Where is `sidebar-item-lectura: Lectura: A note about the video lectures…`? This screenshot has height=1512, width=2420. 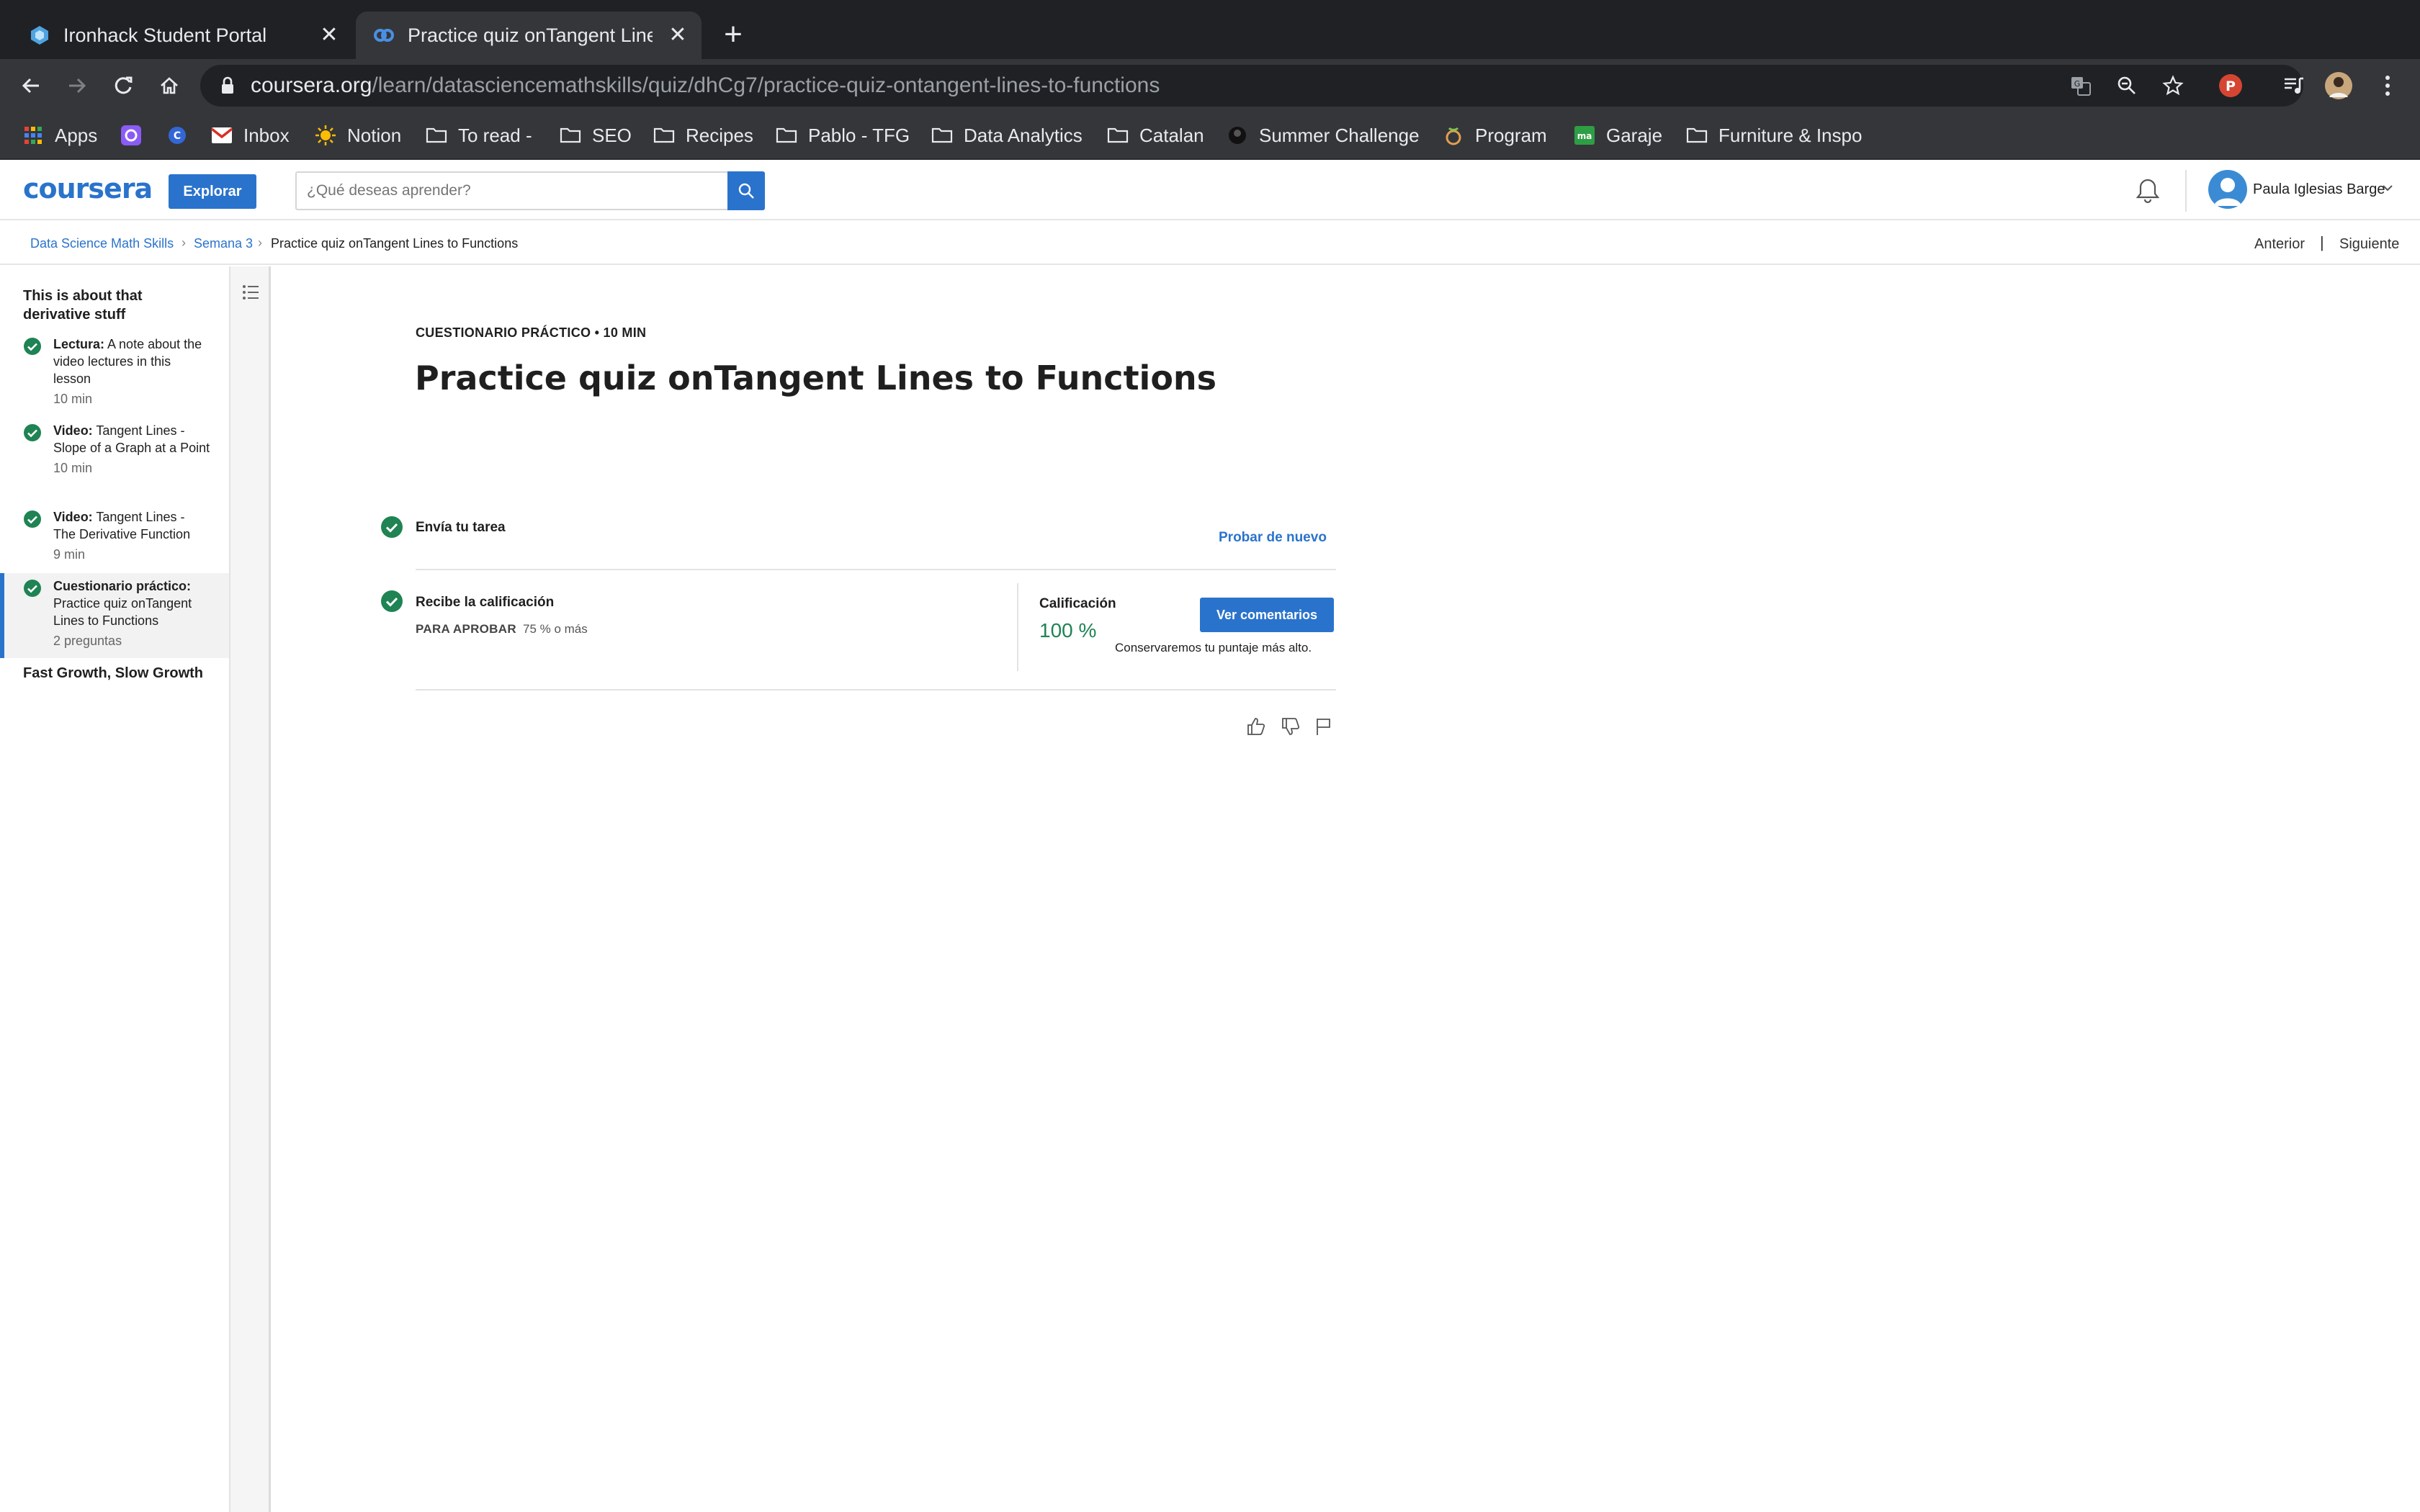 sidebar-item-lectura: Lectura: A note about the video lectures… is located at coordinates (114, 375).